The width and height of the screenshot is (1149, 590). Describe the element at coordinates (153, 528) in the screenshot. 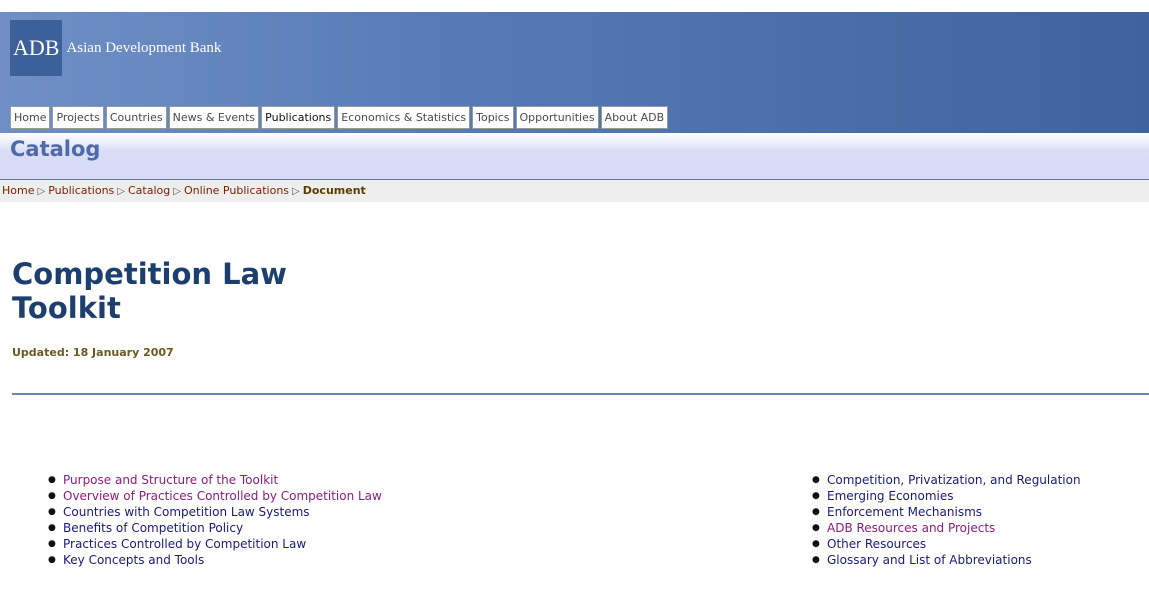

I see `toc-link-benefits: Benefits of Competition Policy` at that location.